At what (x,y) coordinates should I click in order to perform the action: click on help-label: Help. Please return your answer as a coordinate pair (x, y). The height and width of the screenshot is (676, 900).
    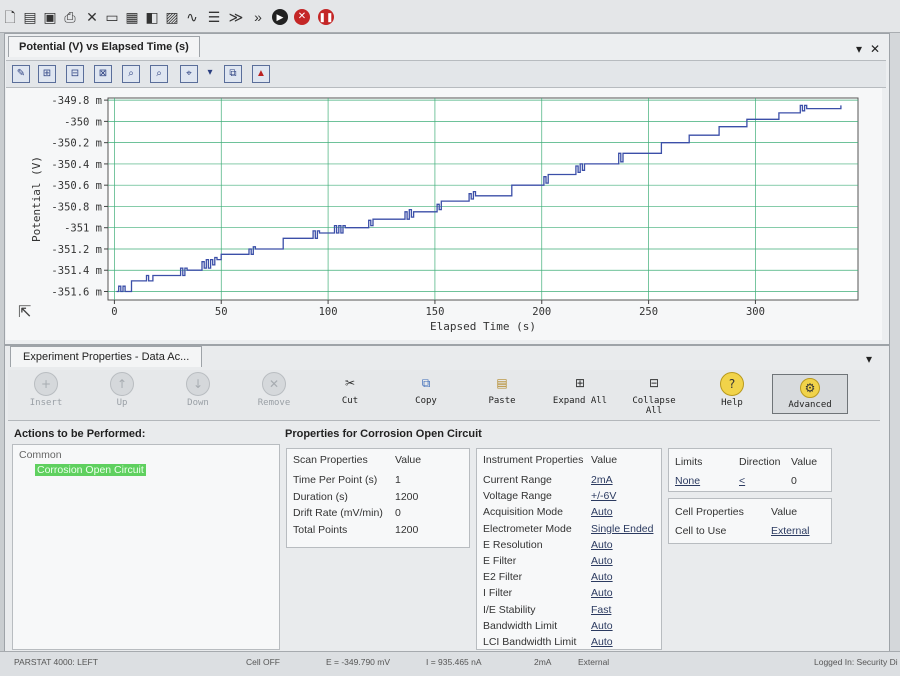
    Looking at the image, I should click on (732, 403).